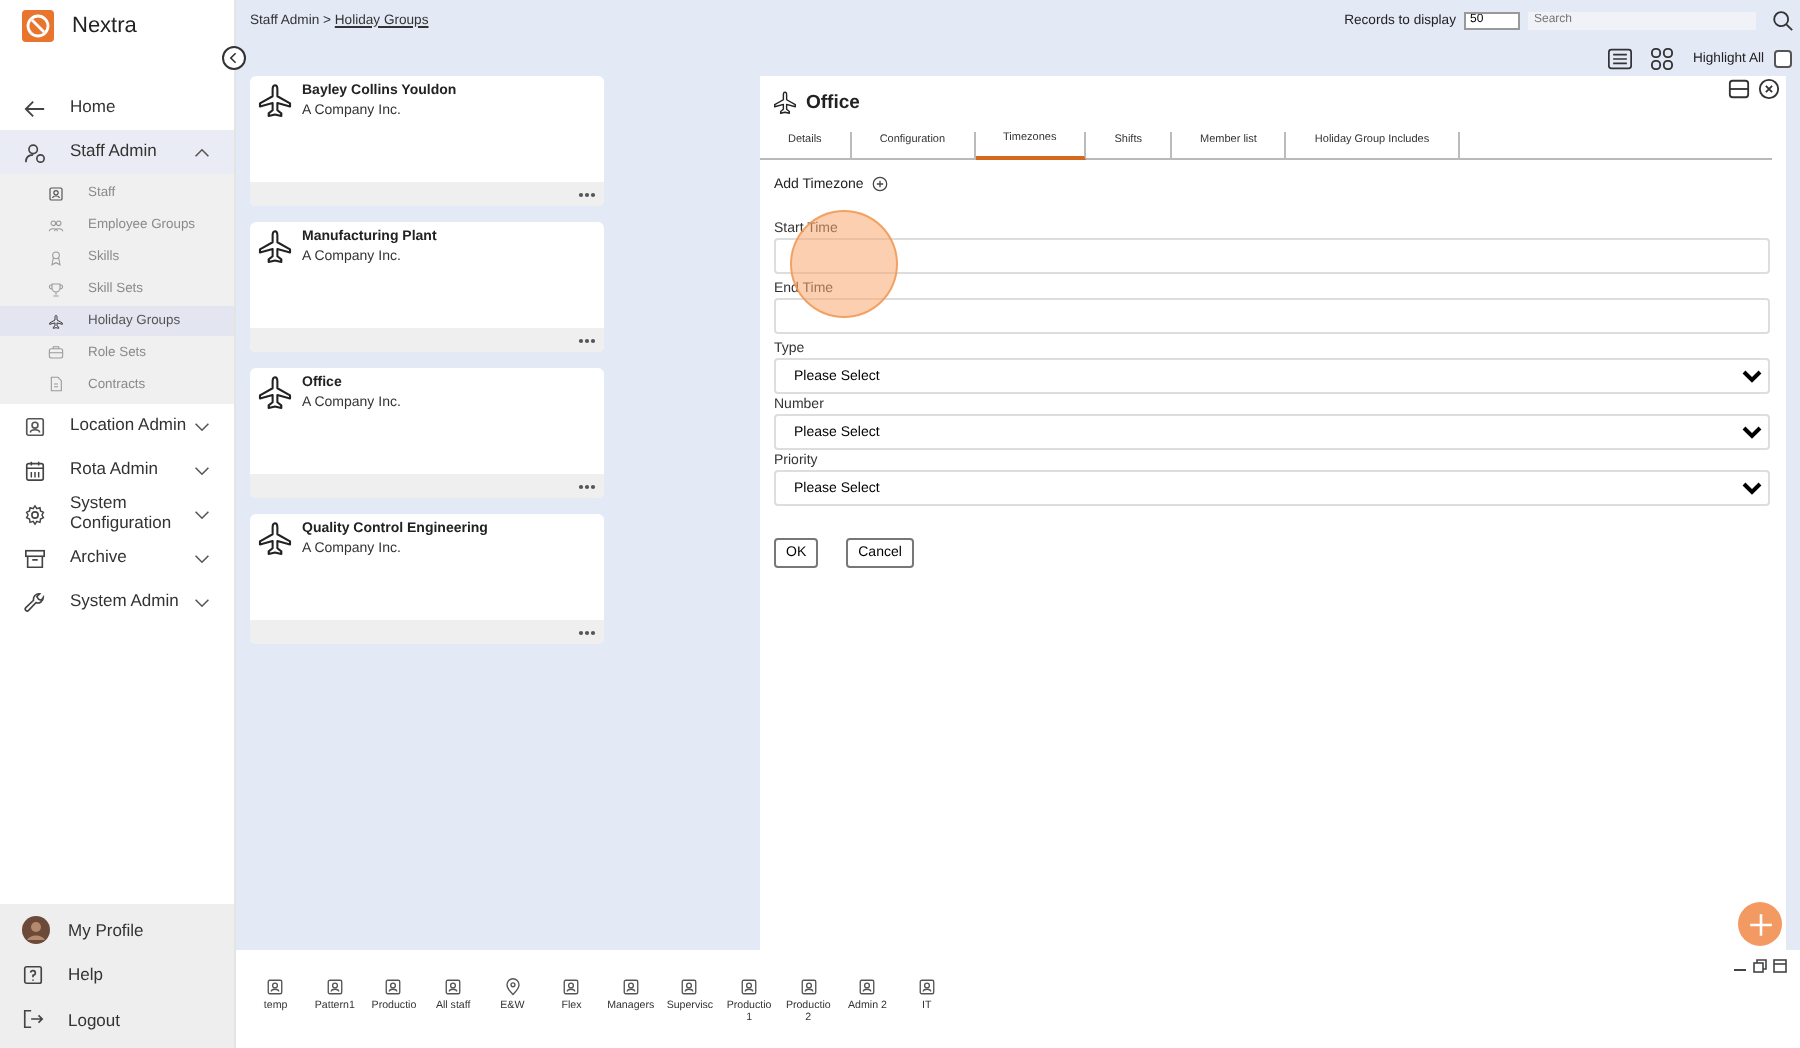  Describe the element at coordinates (1620, 59) in the screenshot. I see `list-view-icon` at that location.